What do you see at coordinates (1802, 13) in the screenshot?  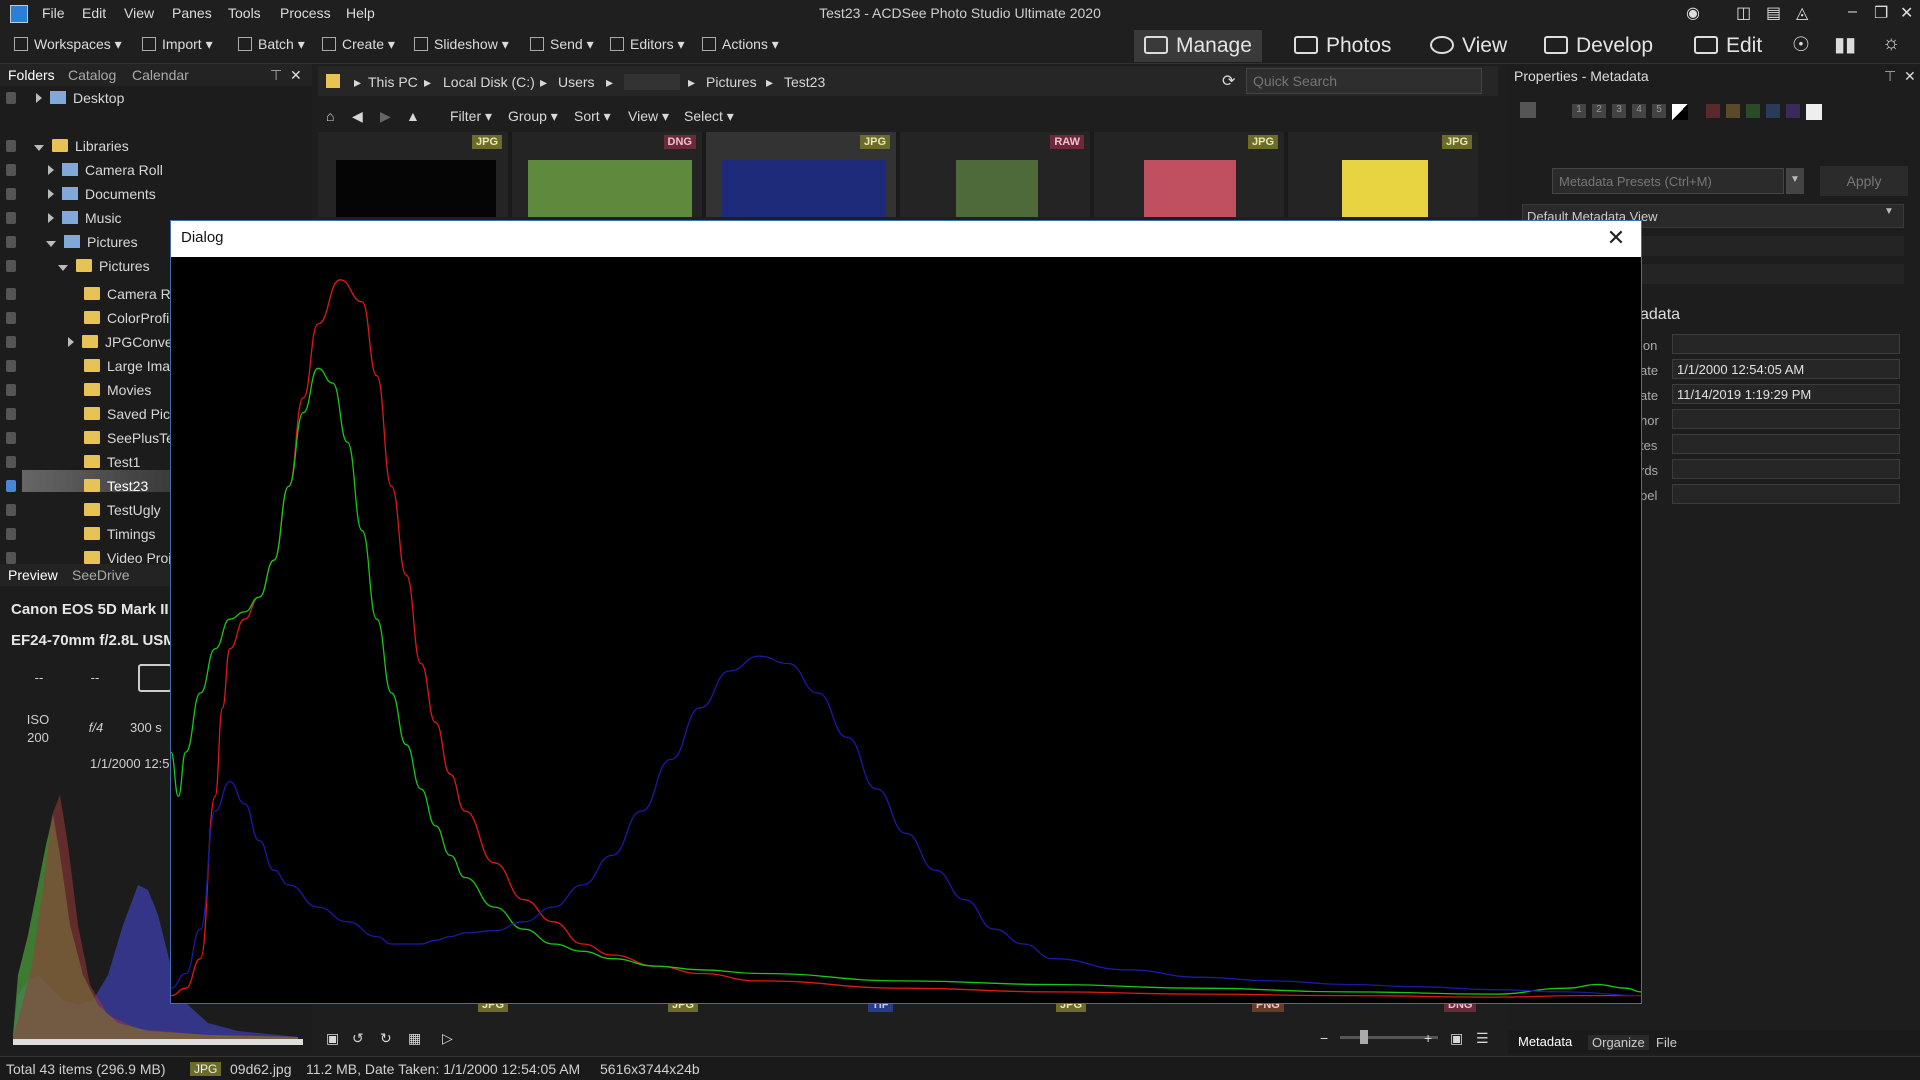 I see `layout-right-icon: ◬` at bounding box center [1802, 13].